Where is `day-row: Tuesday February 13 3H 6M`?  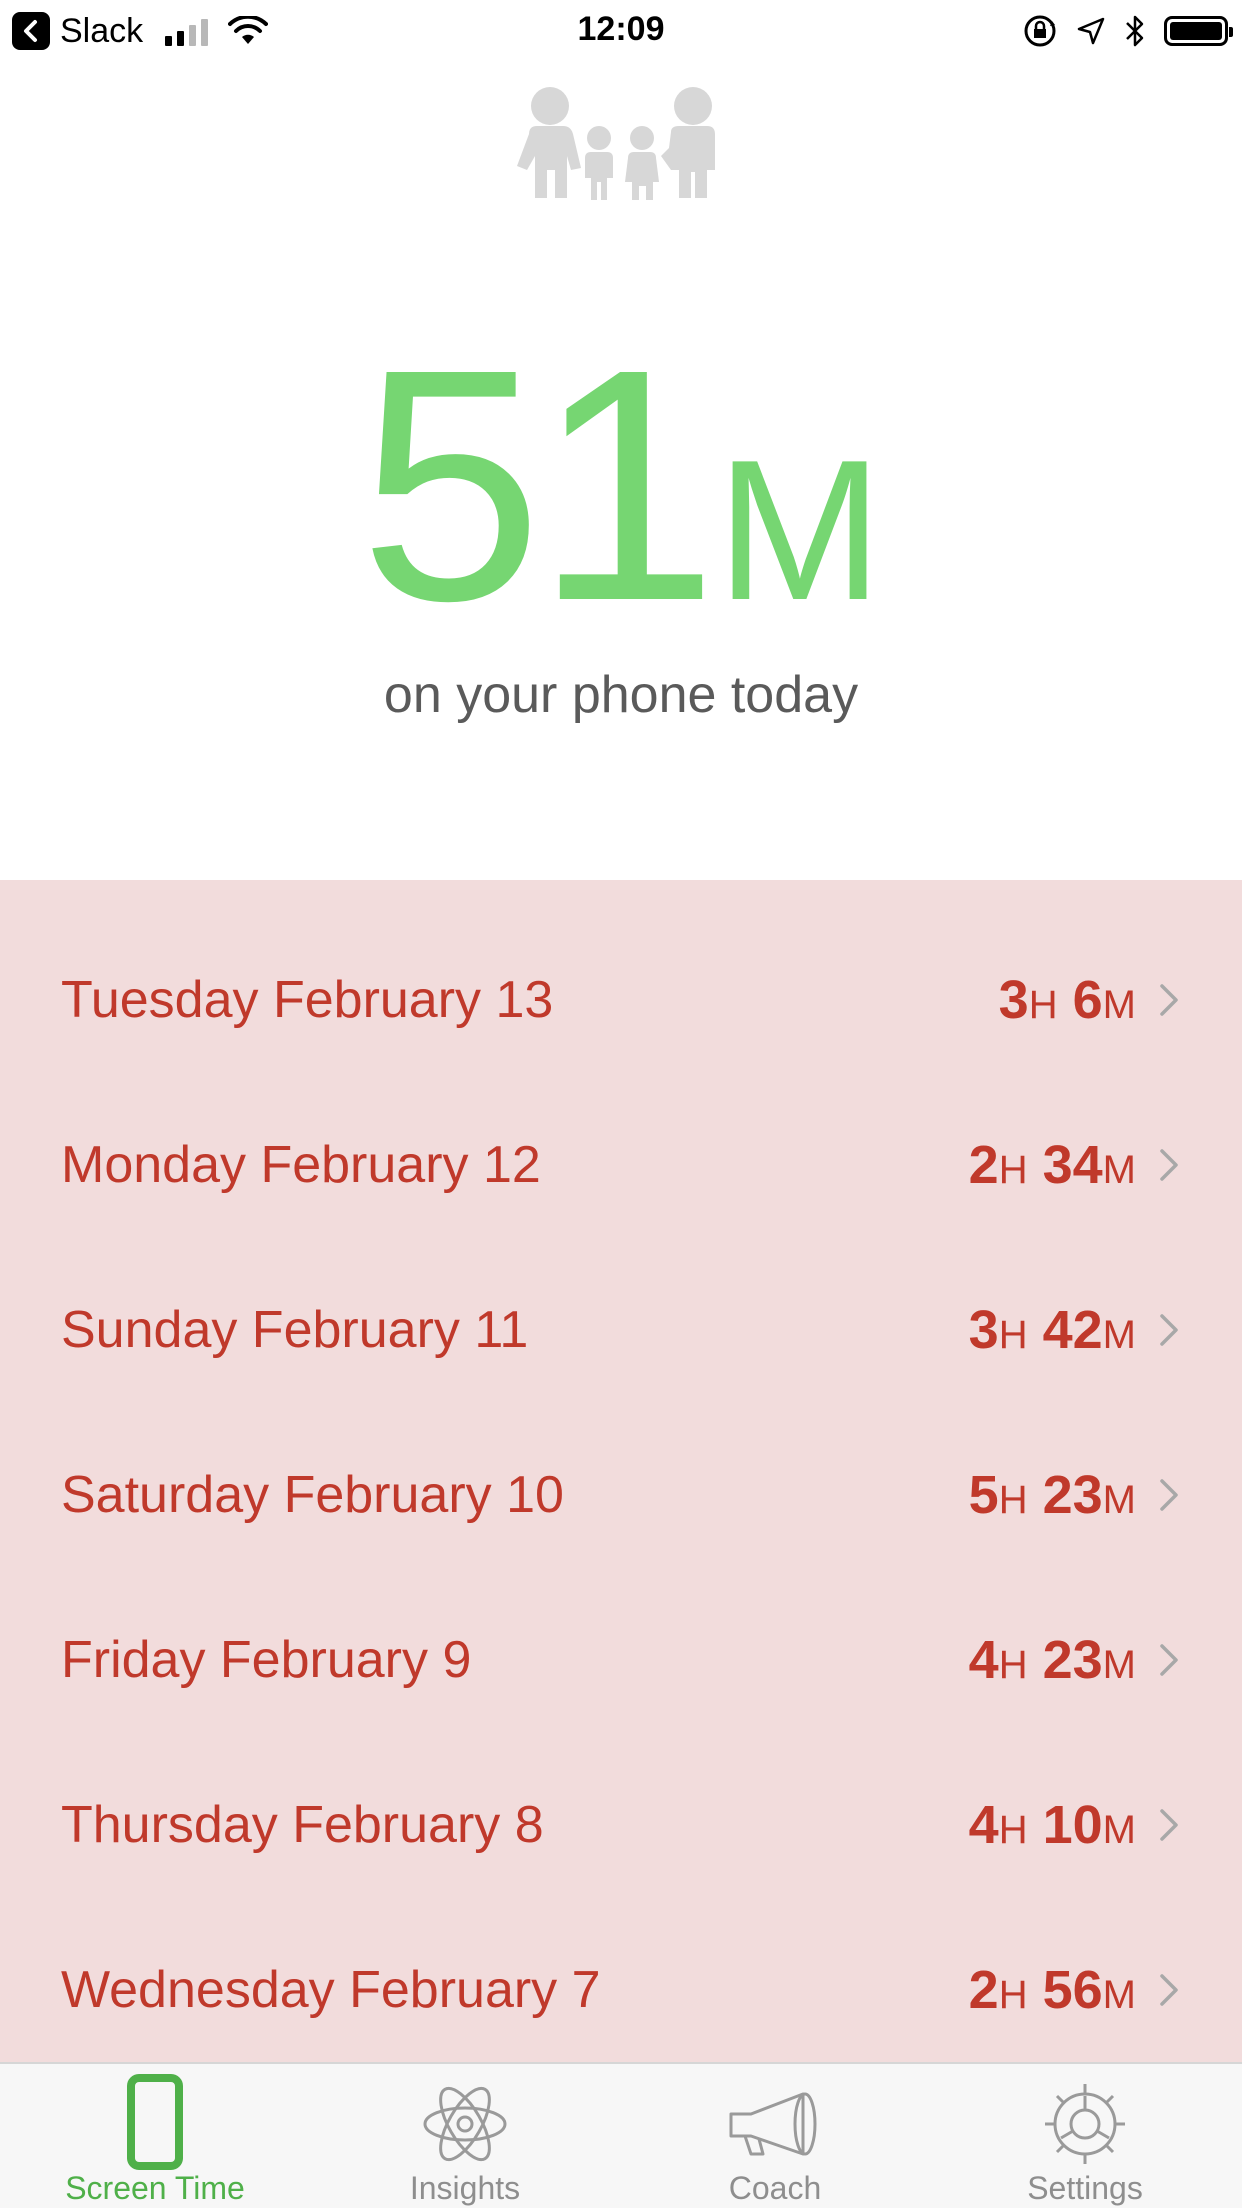
day-row: Tuesday February 13 3H 6M is located at coordinates (621, 999).